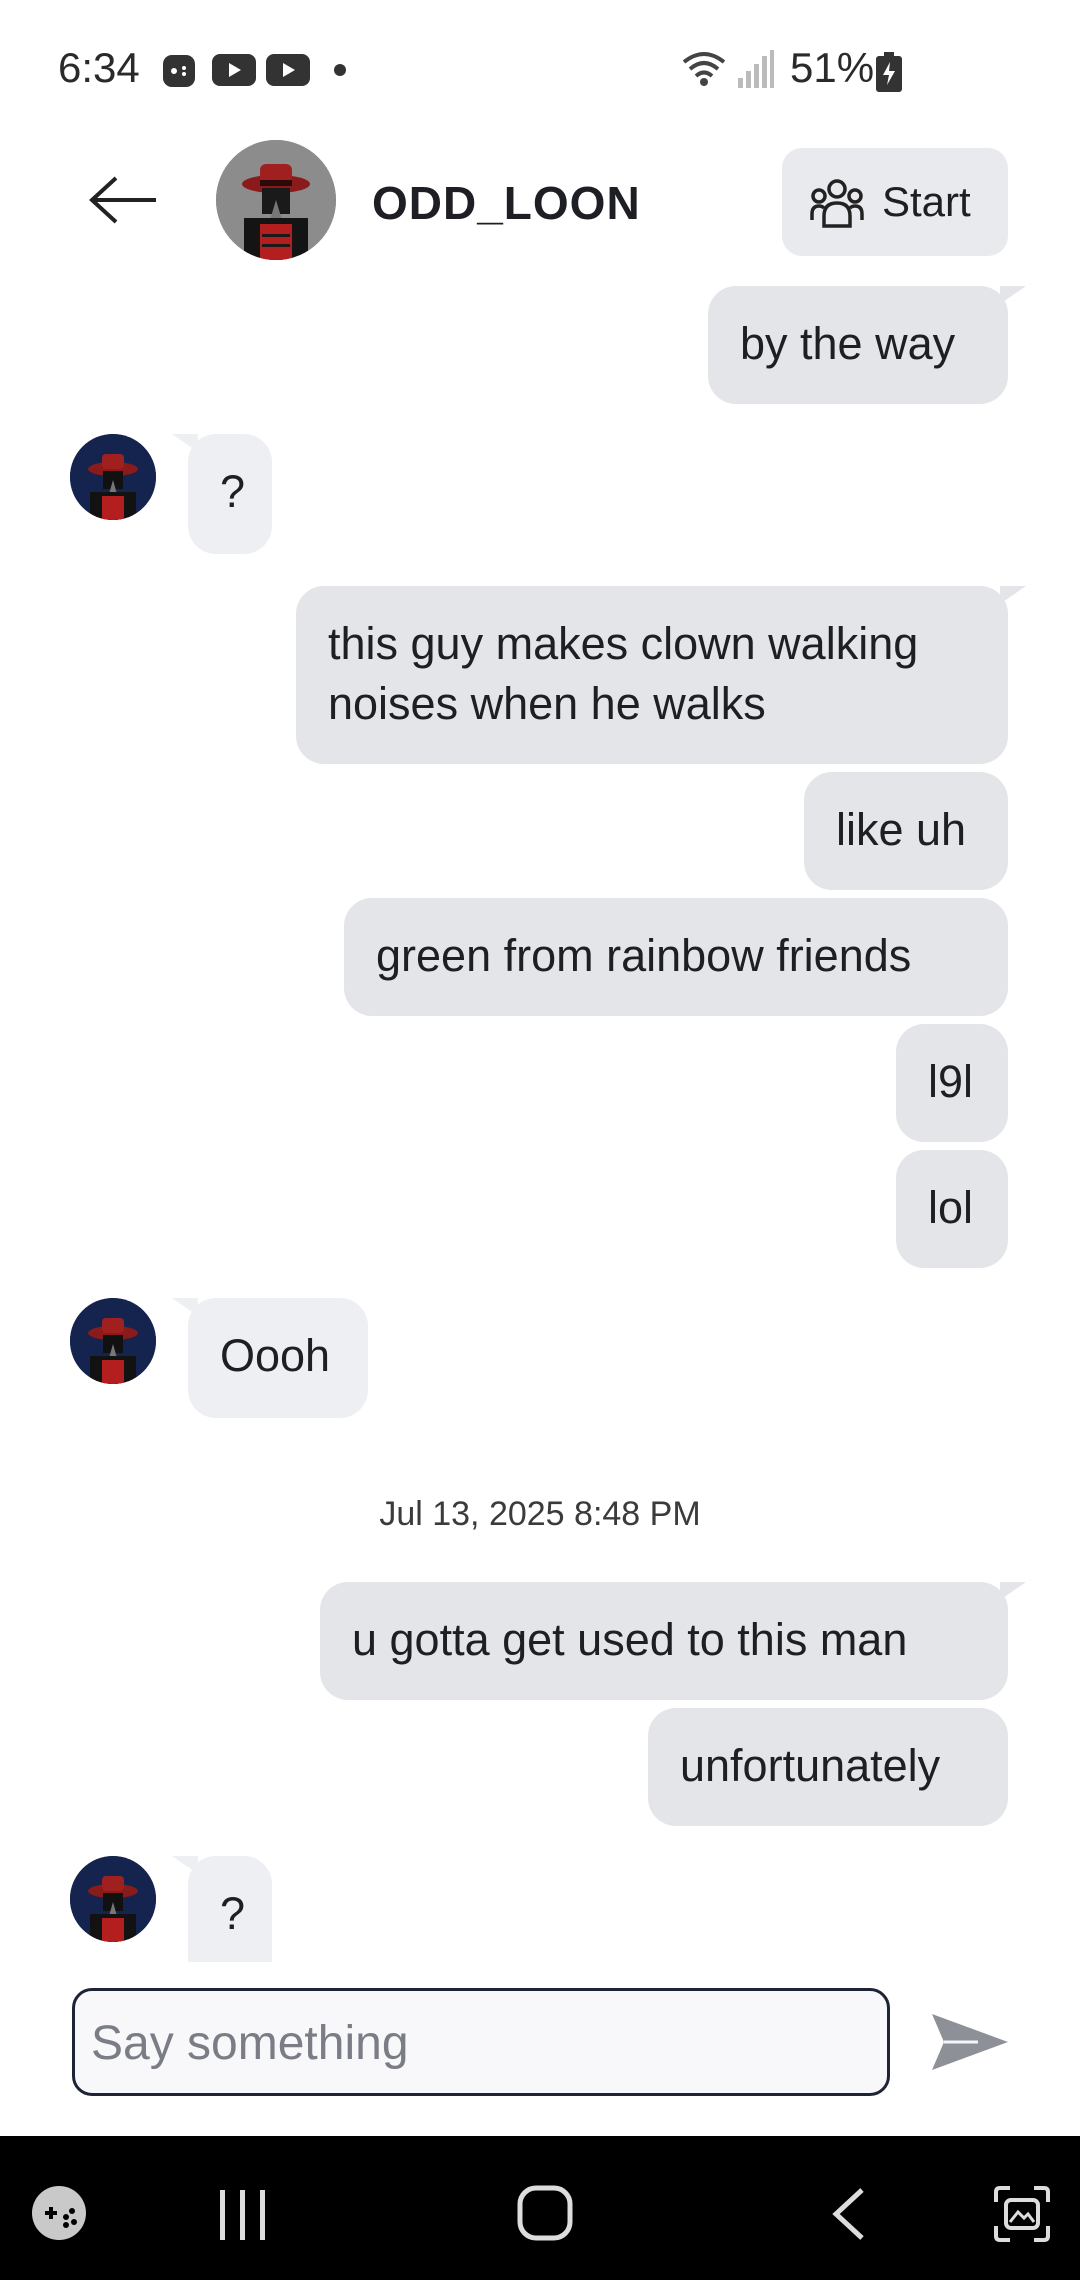 Image resolution: width=1080 pixels, height=2280 pixels. Describe the element at coordinates (59, 2215) in the screenshot. I see `game-launcher-icon` at that location.